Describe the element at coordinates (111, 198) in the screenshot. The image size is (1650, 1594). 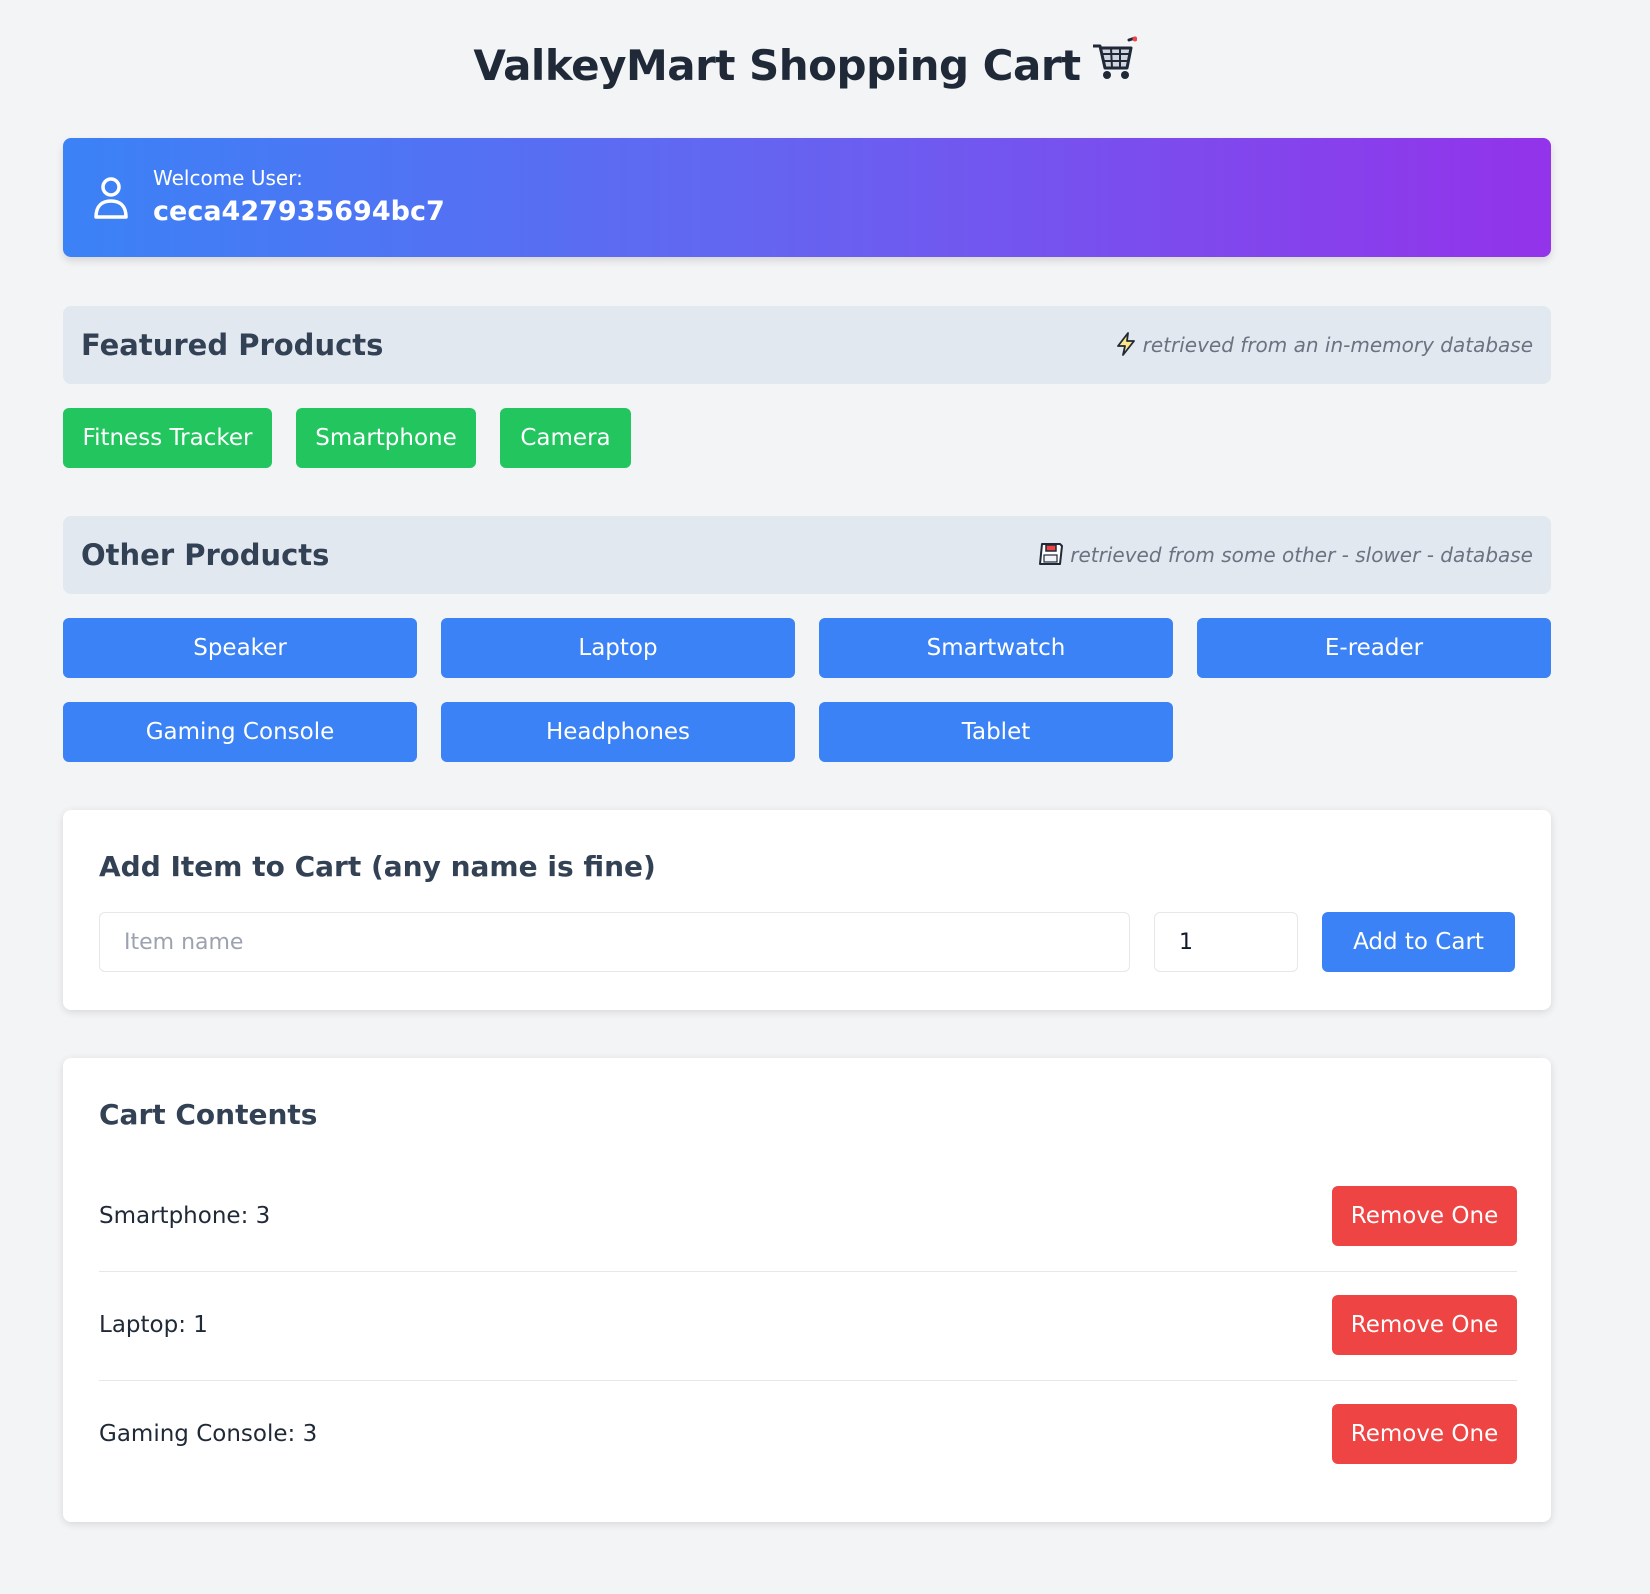
I see `user-icon` at that location.